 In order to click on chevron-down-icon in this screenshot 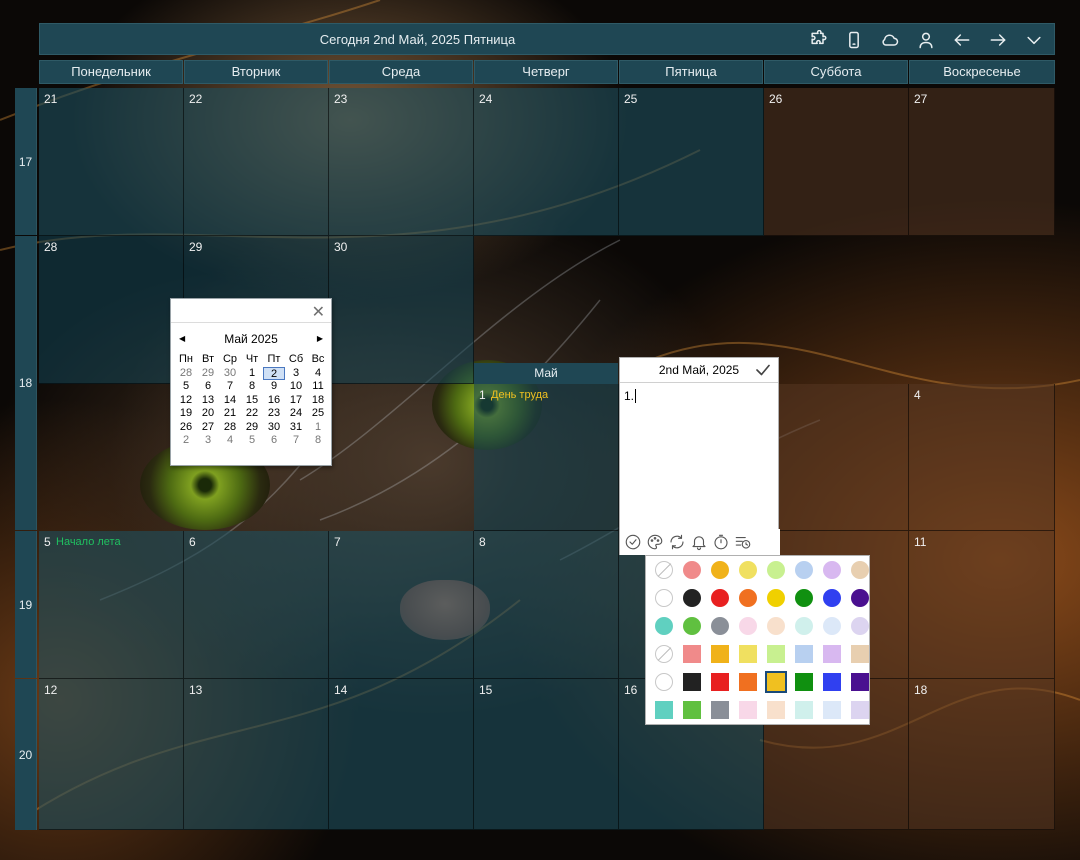, I will do `click(1034, 40)`.